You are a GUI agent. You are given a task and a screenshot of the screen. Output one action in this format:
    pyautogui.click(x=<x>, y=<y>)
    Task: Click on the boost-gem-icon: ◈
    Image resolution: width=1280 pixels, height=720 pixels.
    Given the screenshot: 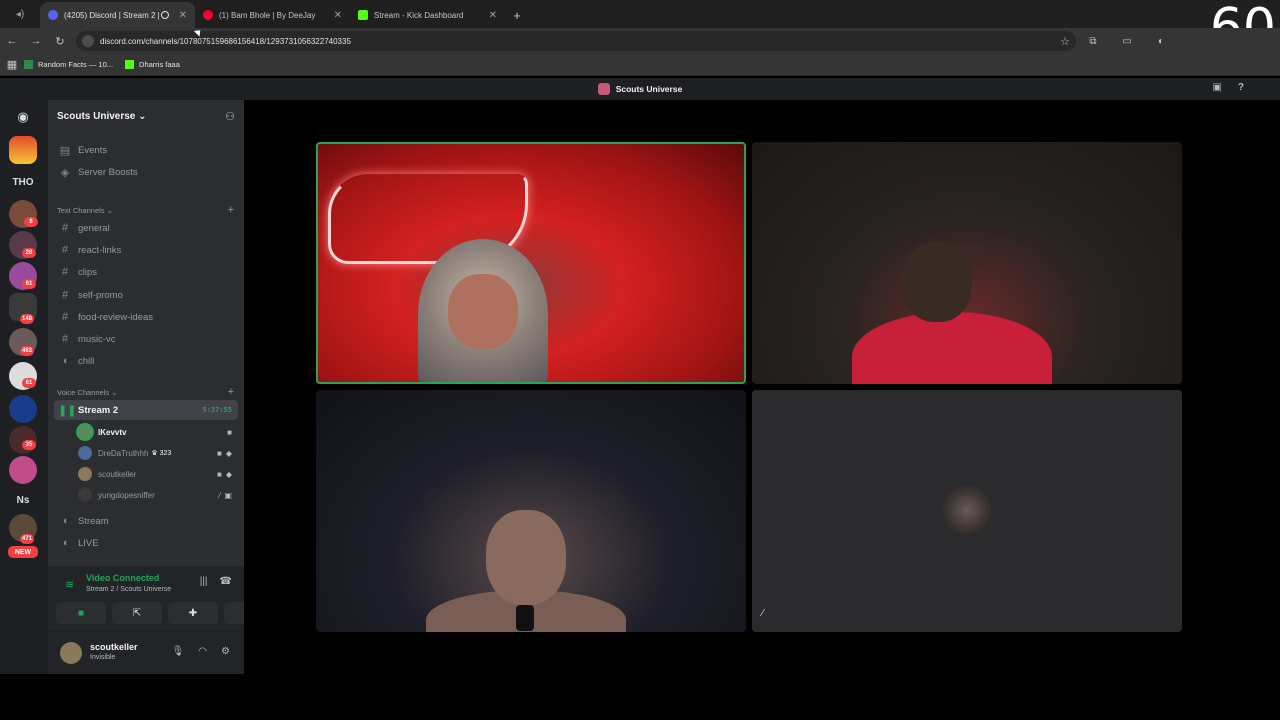 What is the action you would take?
    pyautogui.click(x=65, y=172)
    